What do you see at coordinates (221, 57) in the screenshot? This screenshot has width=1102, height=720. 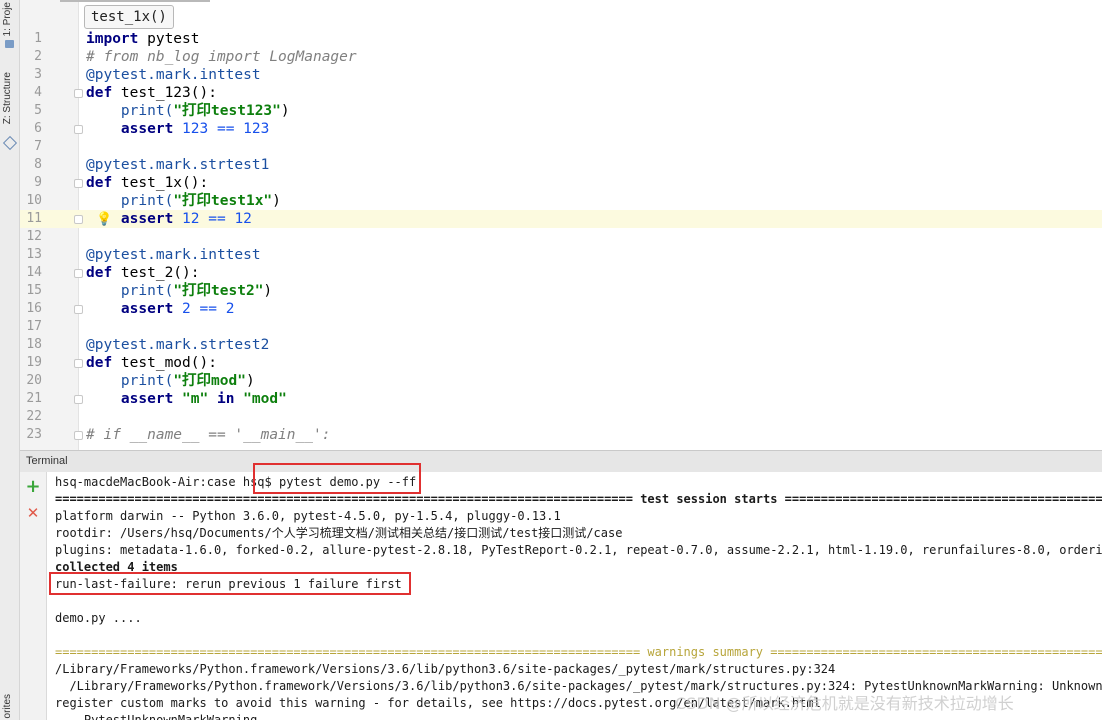 I see `comment: # from nb_log import LogManager` at bounding box center [221, 57].